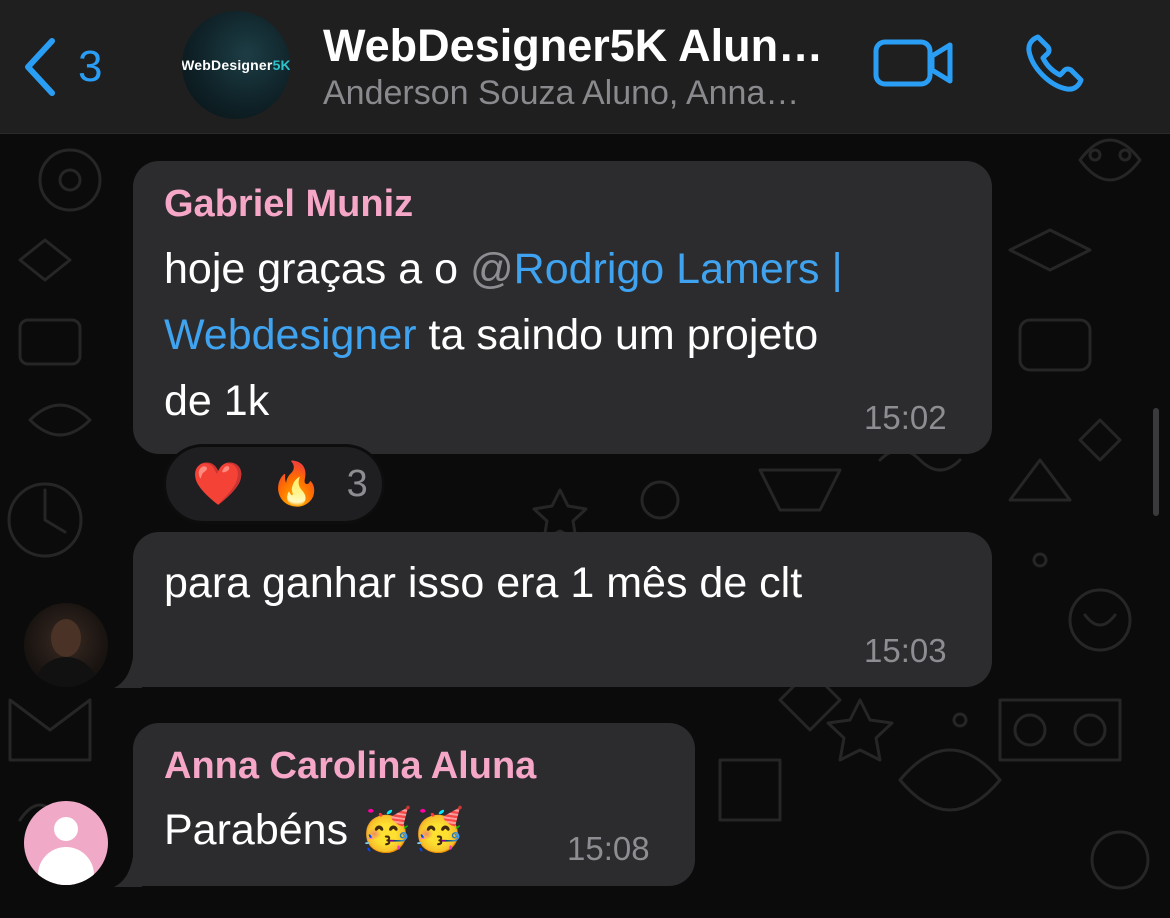 The height and width of the screenshot is (918, 1170). What do you see at coordinates (905, 650) in the screenshot?
I see `message-time: 15:03` at bounding box center [905, 650].